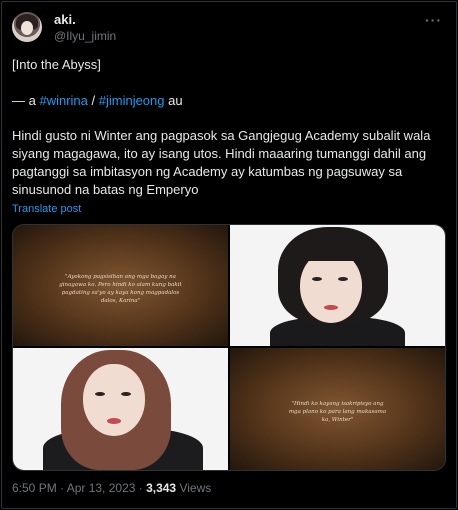  What do you see at coordinates (63, 100) in the screenshot?
I see `hashtag-winrina: #winrina` at bounding box center [63, 100].